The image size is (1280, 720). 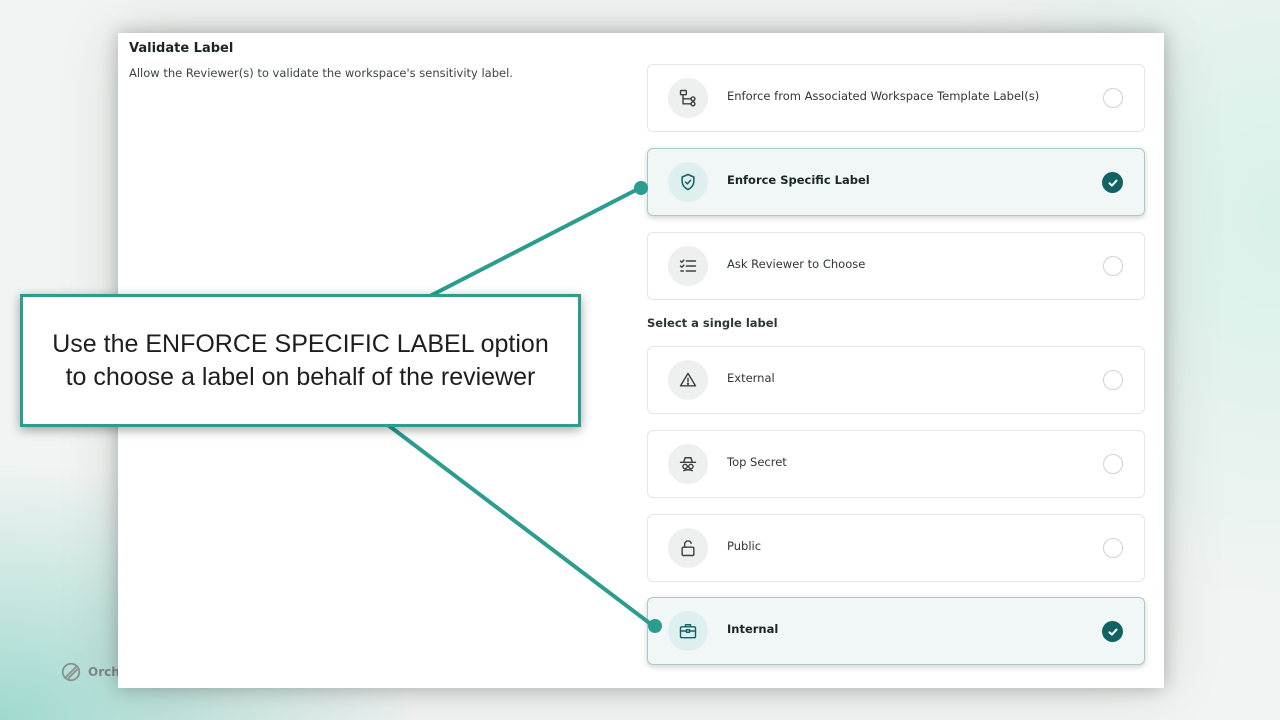 I want to click on label-option-top-secret: Top Secret, so click(x=896, y=464).